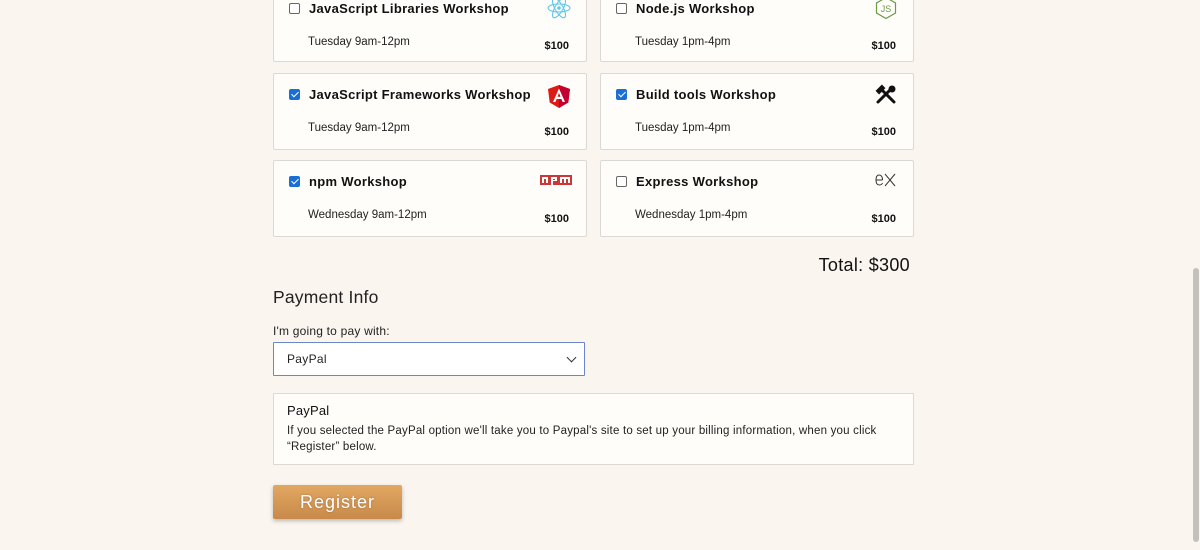 The image size is (1200, 550). Describe the element at coordinates (430, 198) in the screenshot. I see `workshop-card-npm: npm Workshop Wednesday 9am-12pm $100` at that location.